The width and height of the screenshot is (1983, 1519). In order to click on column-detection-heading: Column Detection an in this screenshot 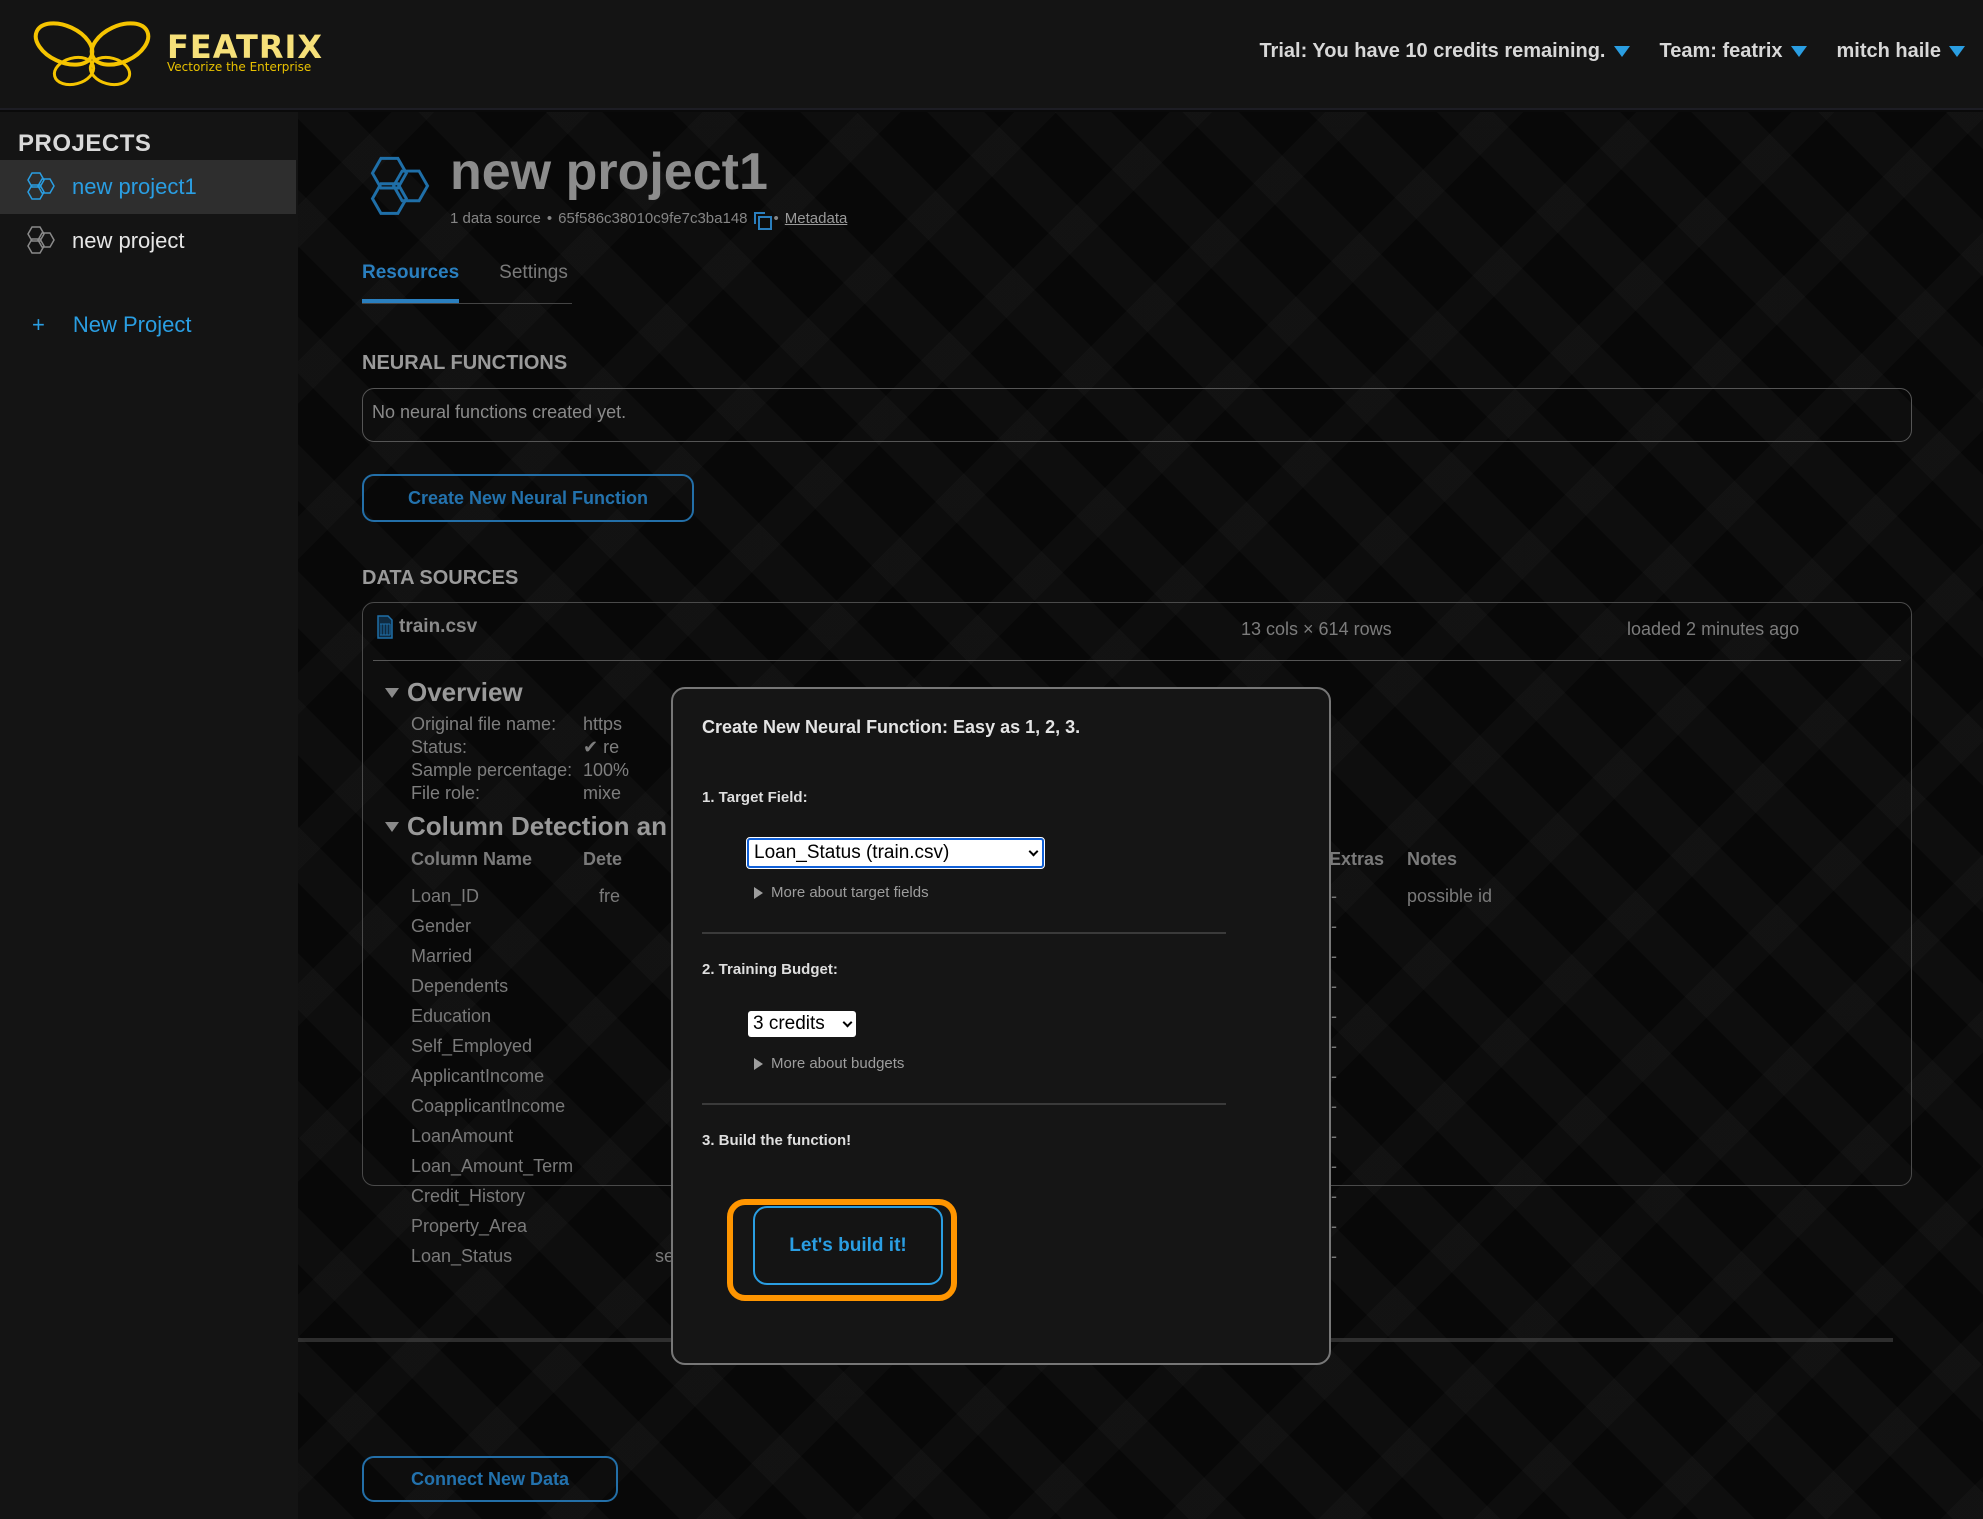, I will do `click(537, 826)`.